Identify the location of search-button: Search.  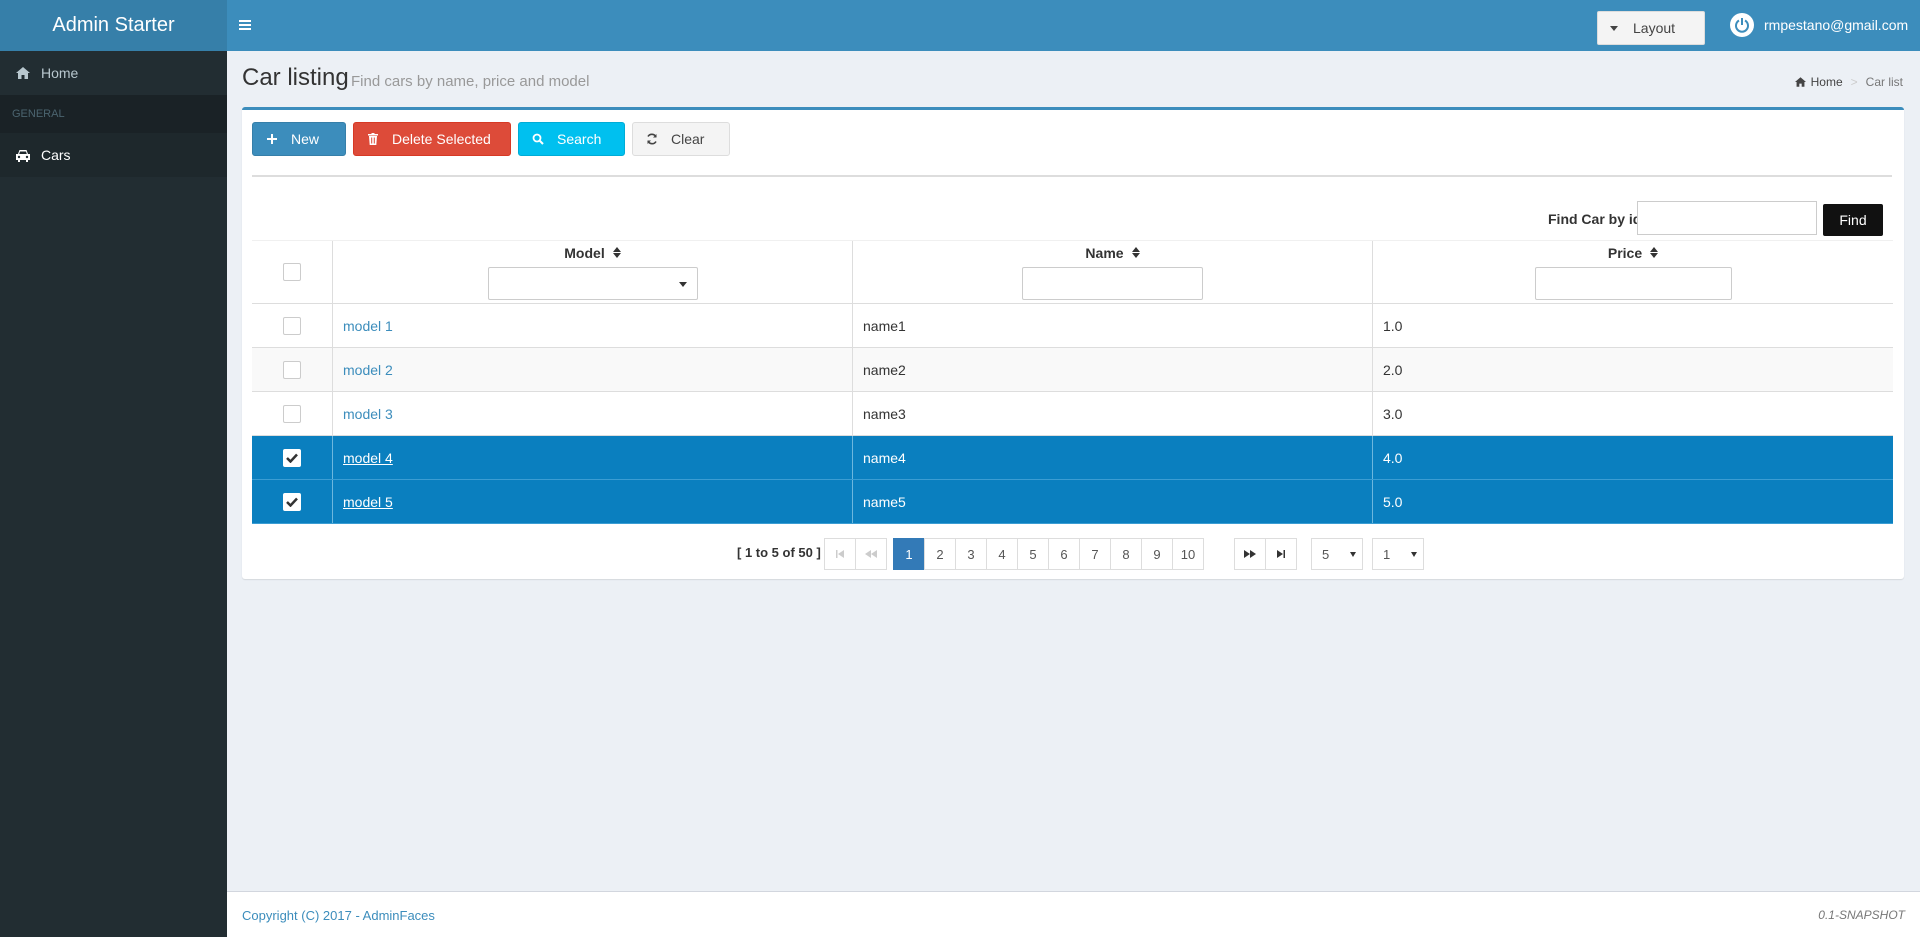
(571, 139).